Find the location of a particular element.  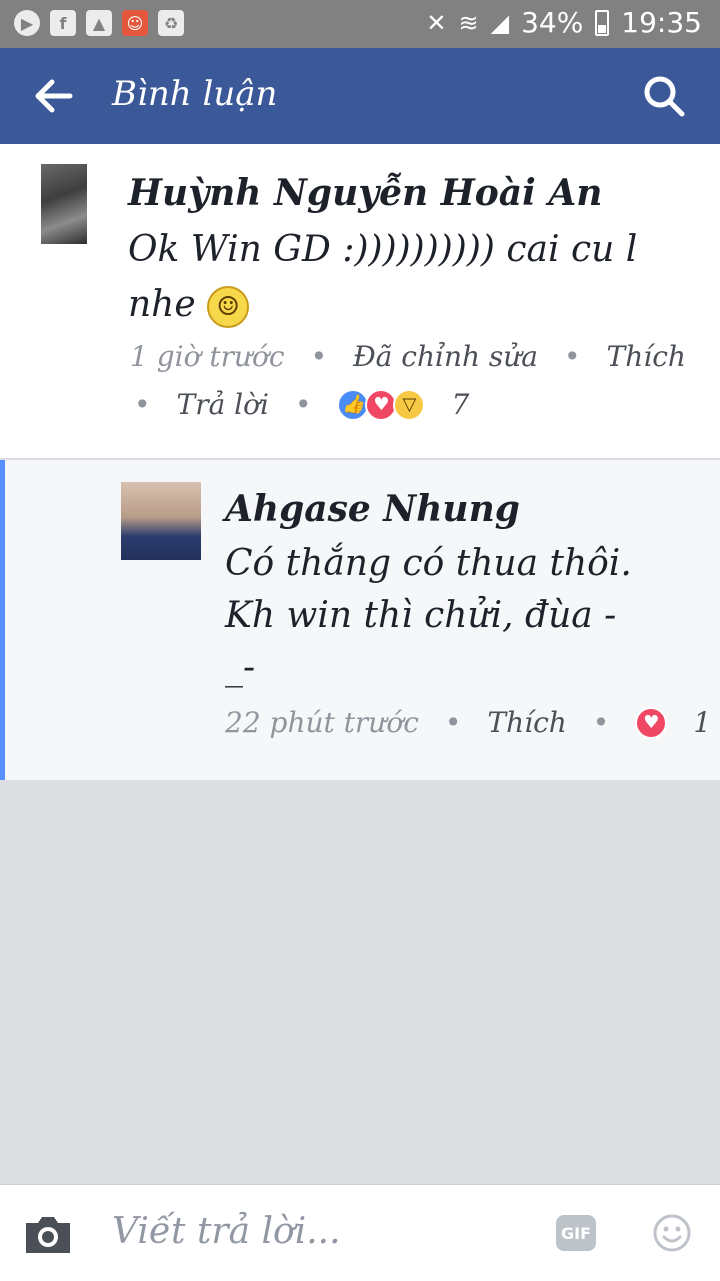

haha-reaction-icon: ▽ is located at coordinates (409, 404).